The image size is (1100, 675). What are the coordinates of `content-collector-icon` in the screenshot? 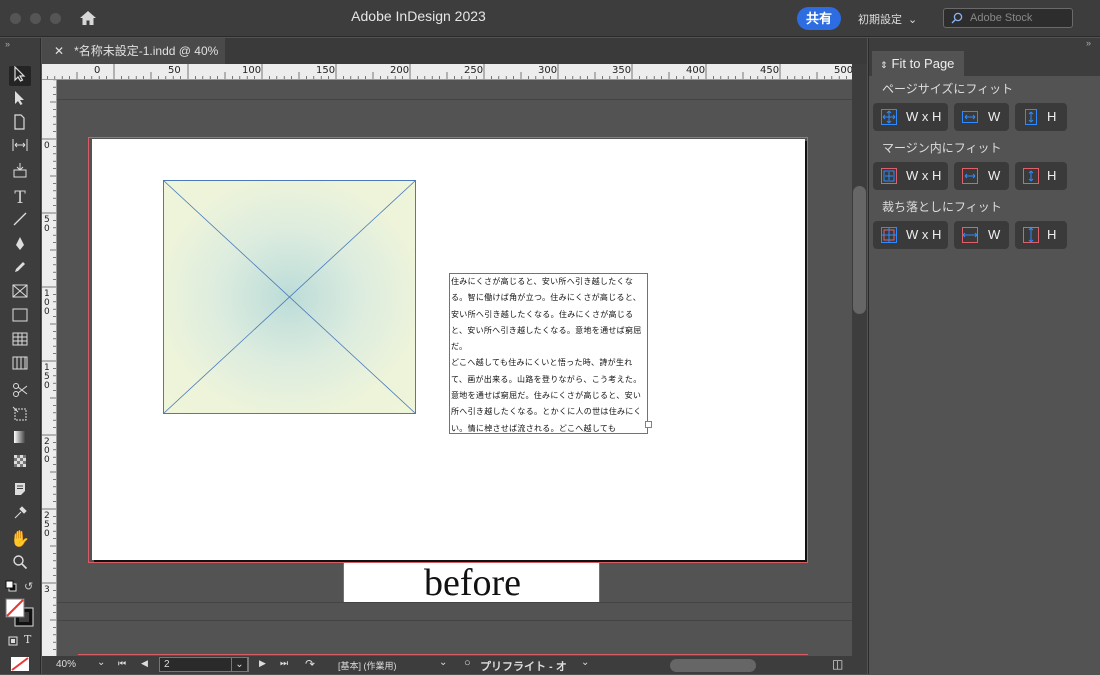 It's located at (20, 172).